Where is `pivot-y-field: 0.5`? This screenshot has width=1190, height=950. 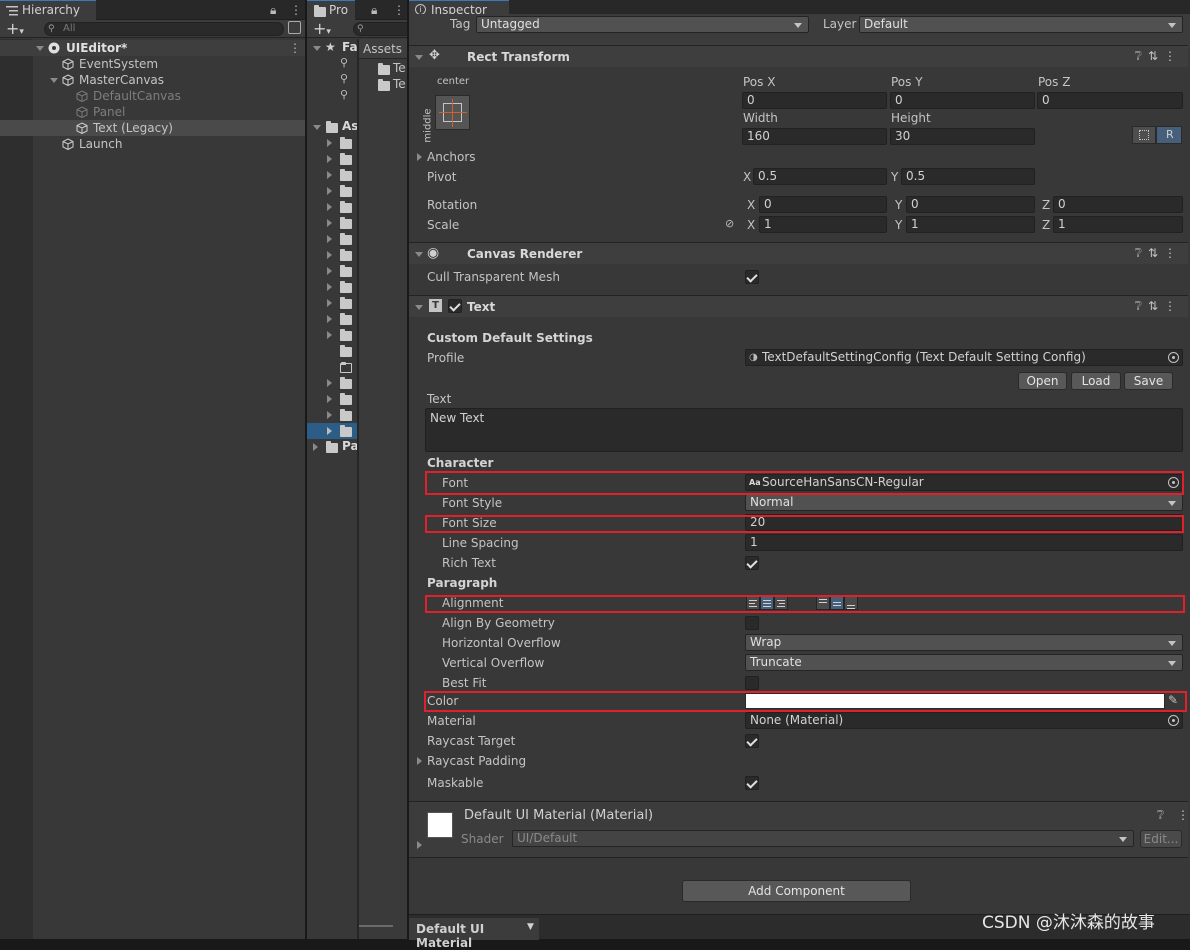
pivot-y-field: 0.5 is located at coordinates (968, 176).